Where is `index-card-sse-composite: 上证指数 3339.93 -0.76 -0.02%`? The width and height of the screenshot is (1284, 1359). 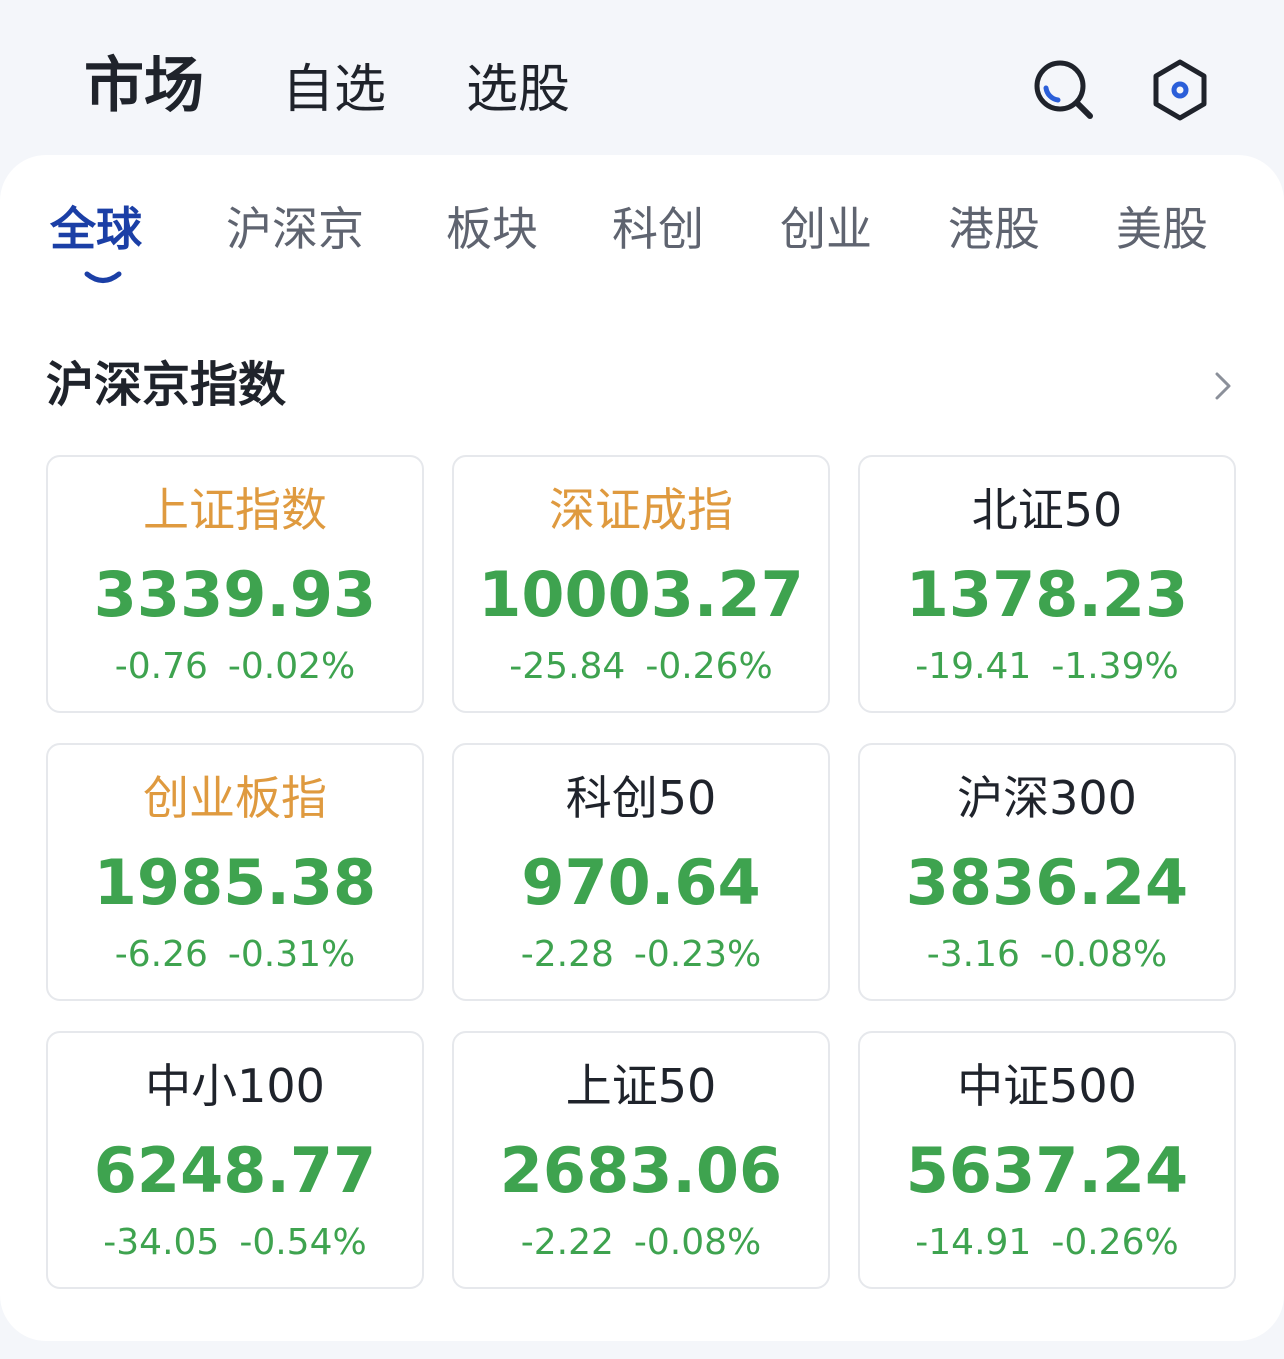 index-card-sse-composite: 上证指数 3339.93 -0.76 -0.02% is located at coordinates (235, 584).